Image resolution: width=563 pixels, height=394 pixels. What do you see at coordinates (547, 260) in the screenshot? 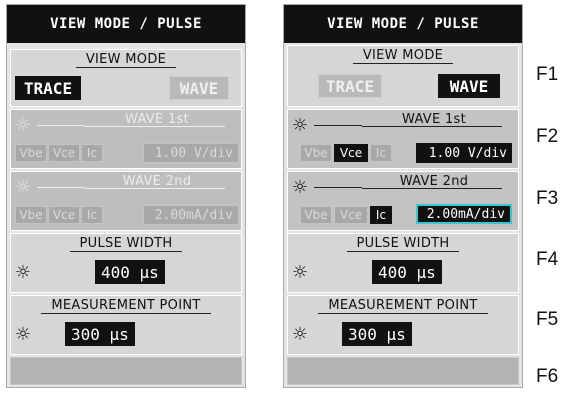
I see `function-key-f4: F4` at bounding box center [547, 260].